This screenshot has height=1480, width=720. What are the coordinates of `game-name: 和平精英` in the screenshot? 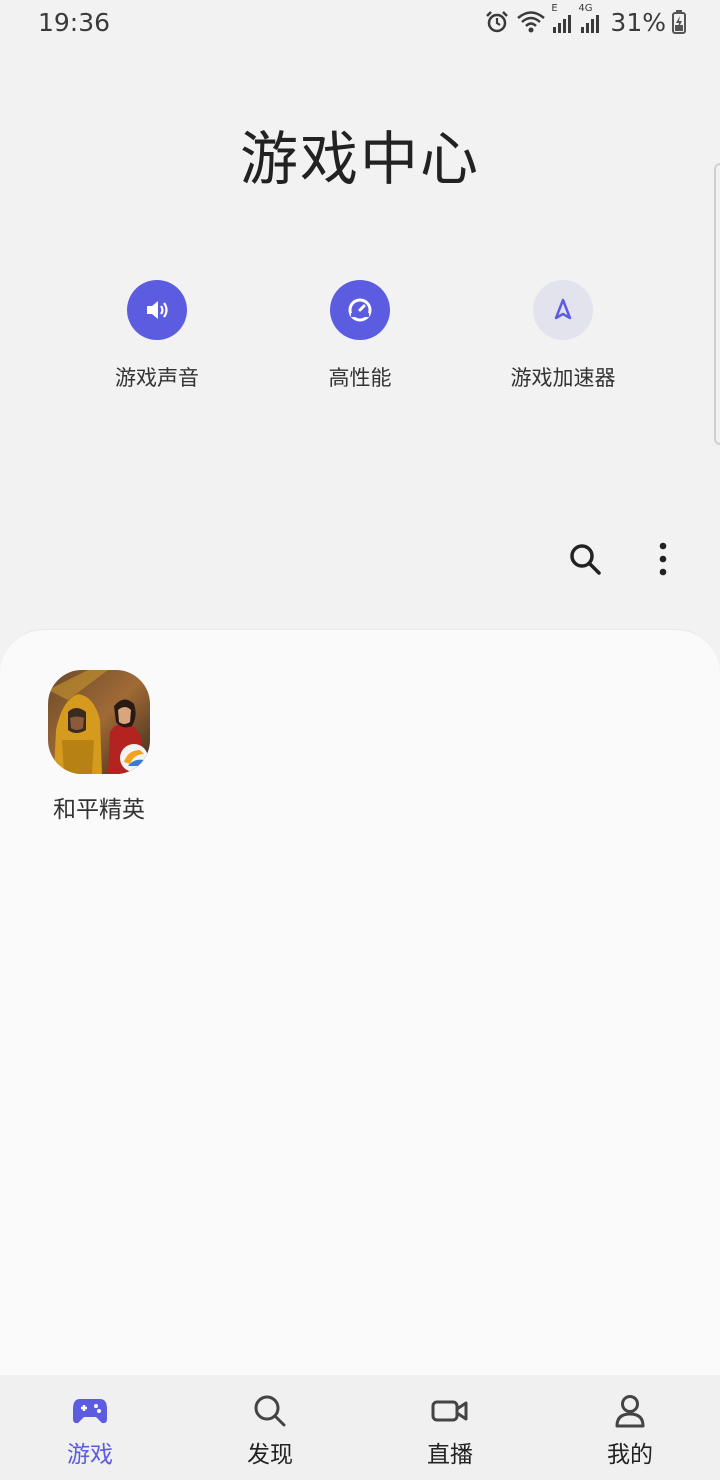 It's located at (99, 810).